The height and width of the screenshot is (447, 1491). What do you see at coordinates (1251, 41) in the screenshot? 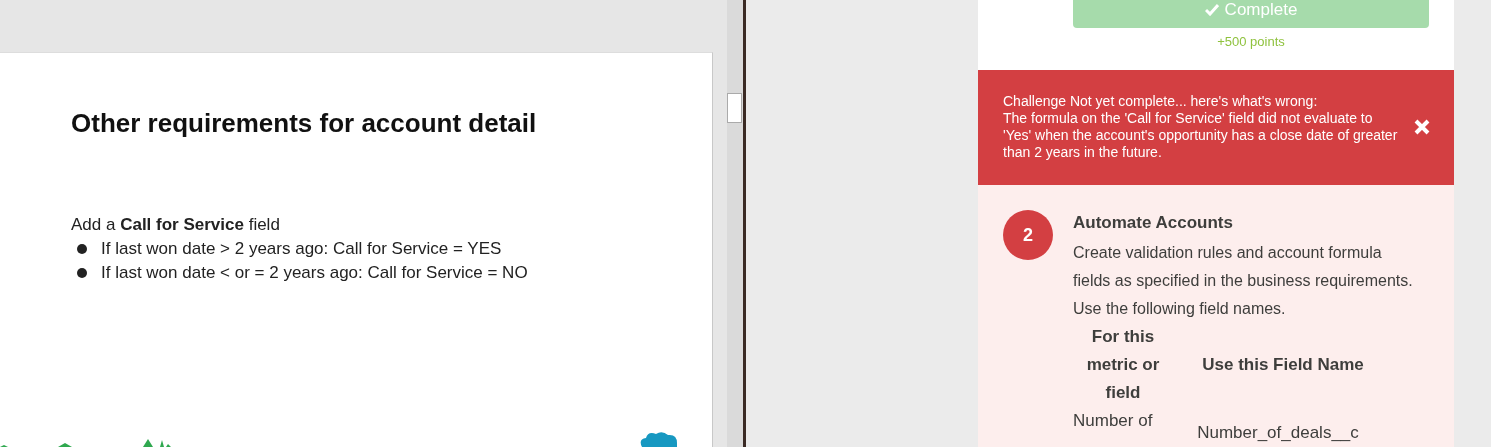
I see `points-text: +500 points` at bounding box center [1251, 41].